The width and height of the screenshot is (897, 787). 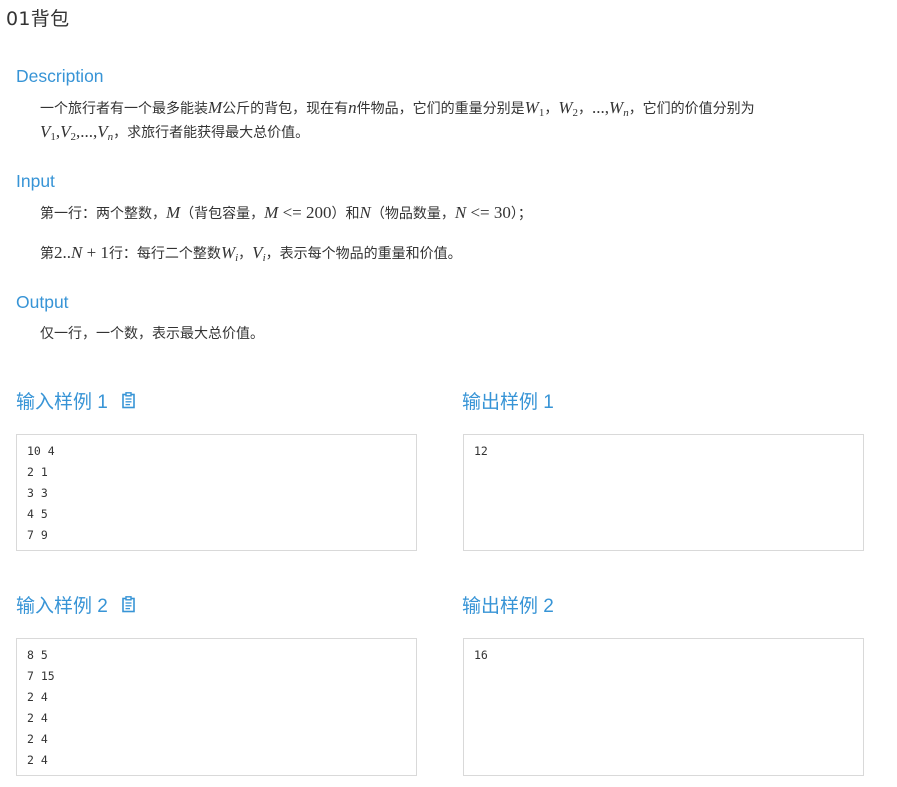 I want to click on sample-input-1-box: 10 4 2 1 3 3 4 5 7 9, so click(x=216, y=492).